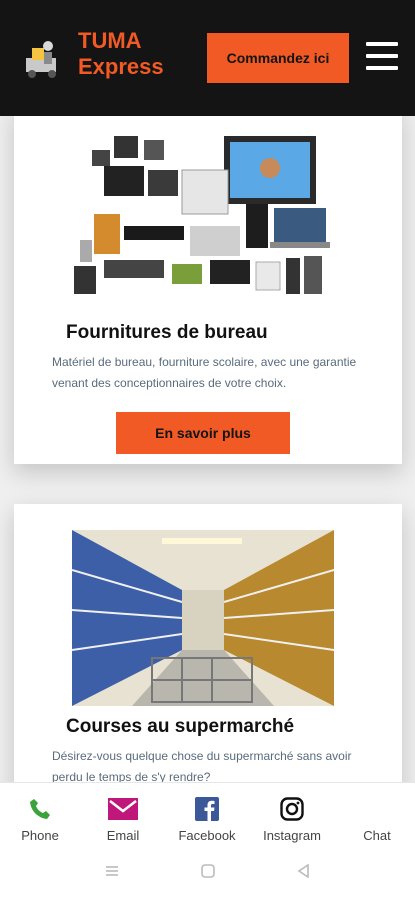  I want to click on office-electronics-image, so click(208, 219).